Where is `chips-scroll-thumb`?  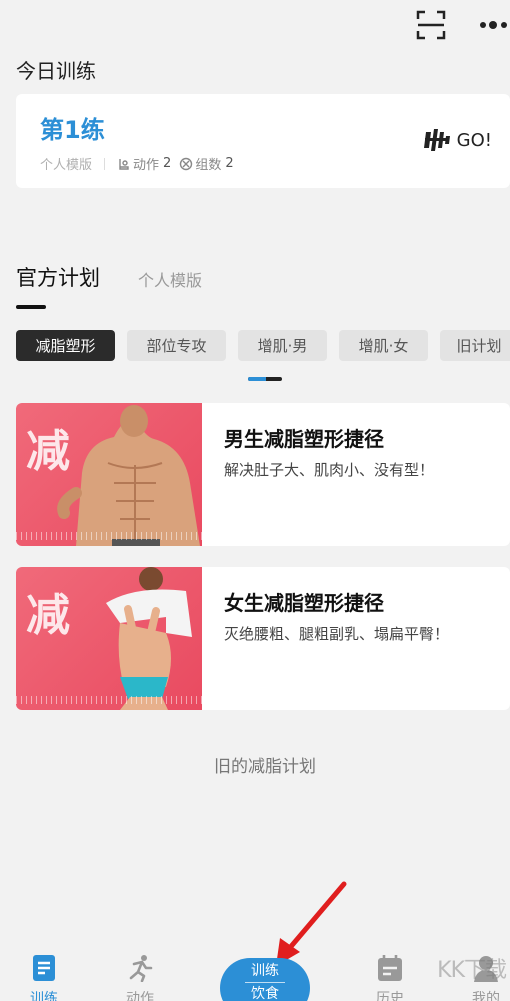 chips-scroll-thumb is located at coordinates (257, 379).